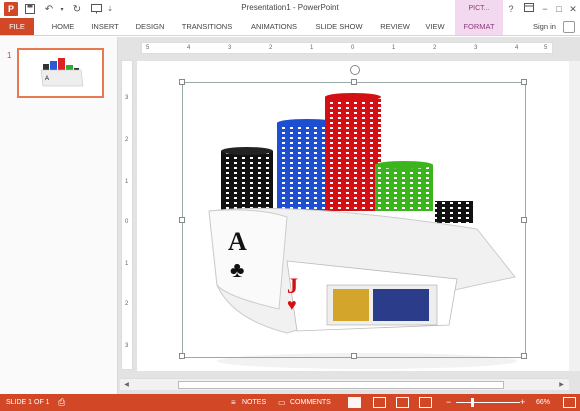 This screenshot has height=411, width=580. Describe the element at coordinates (310, 402) in the screenshot. I see `comments-button: COMMENTS` at that location.